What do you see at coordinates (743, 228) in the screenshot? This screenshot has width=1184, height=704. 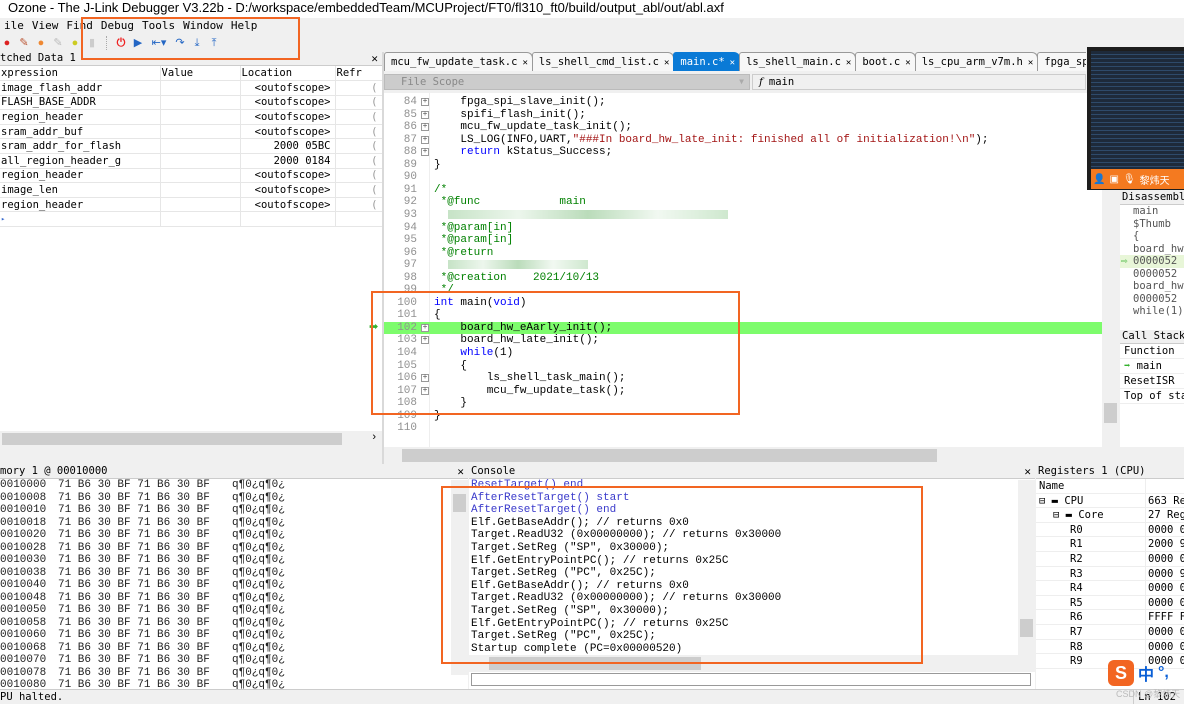 I see `code-line: 94 *@param[in]` at bounding box center [743, 228].